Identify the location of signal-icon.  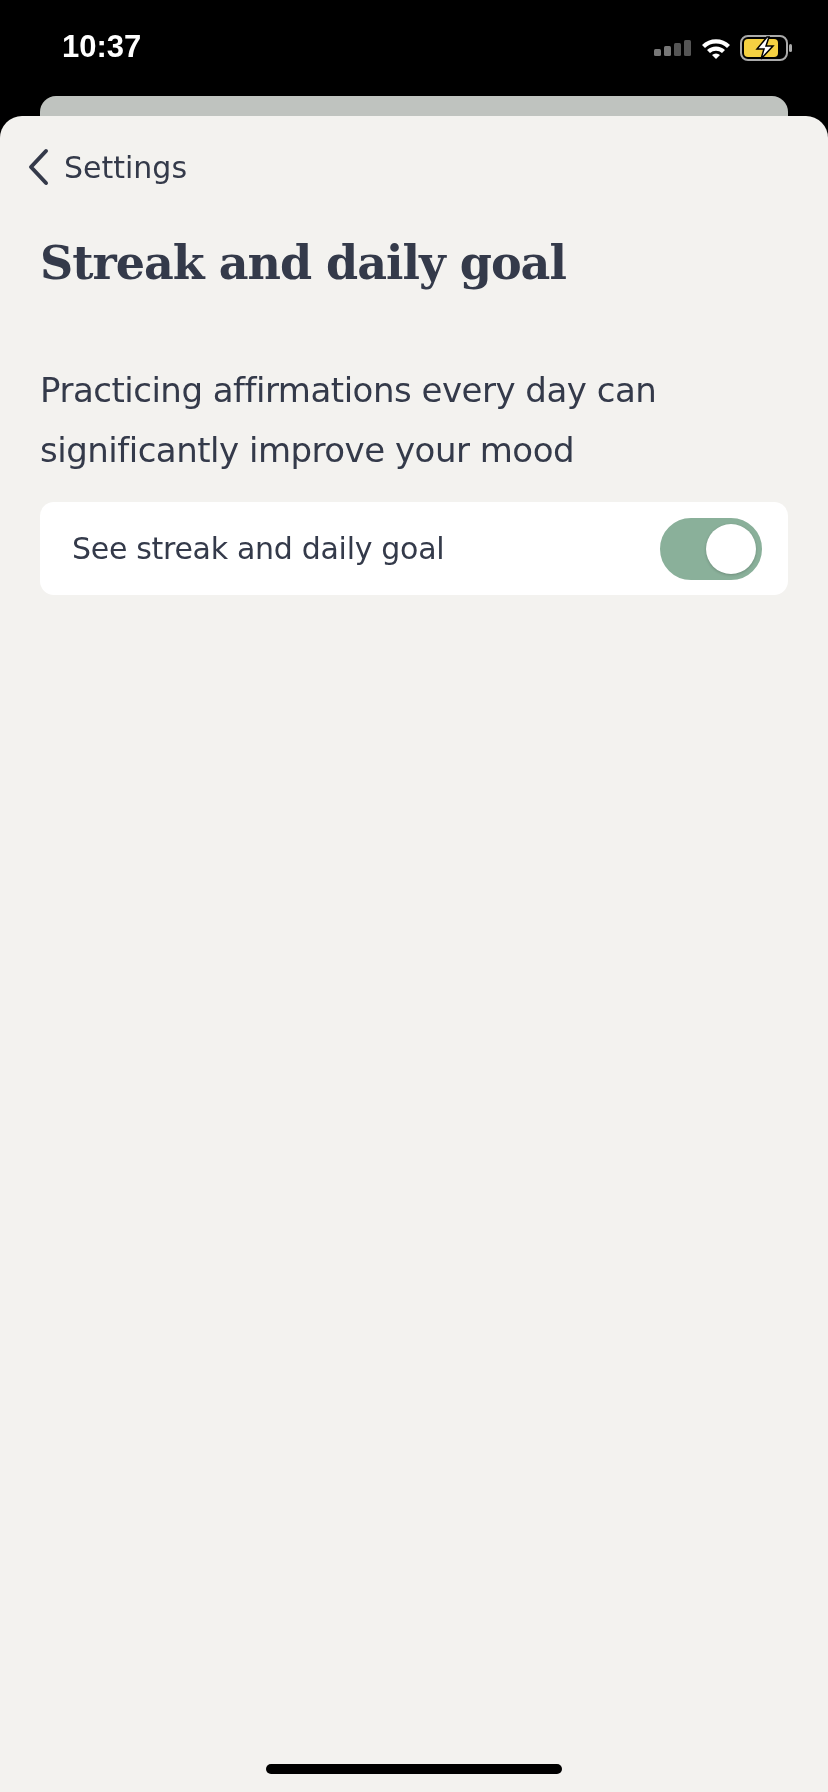
(673, 48).